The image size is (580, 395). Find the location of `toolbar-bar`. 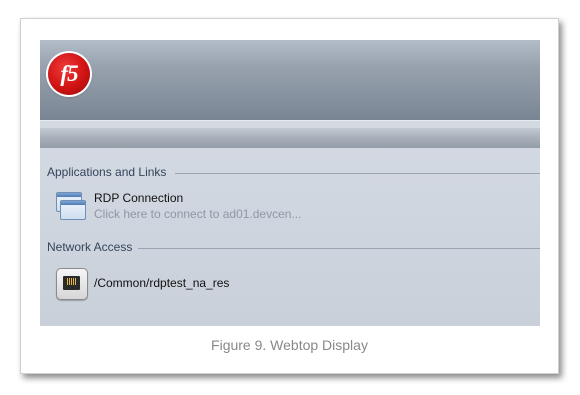

toolbar-bar is located at coordinates (290, 138).